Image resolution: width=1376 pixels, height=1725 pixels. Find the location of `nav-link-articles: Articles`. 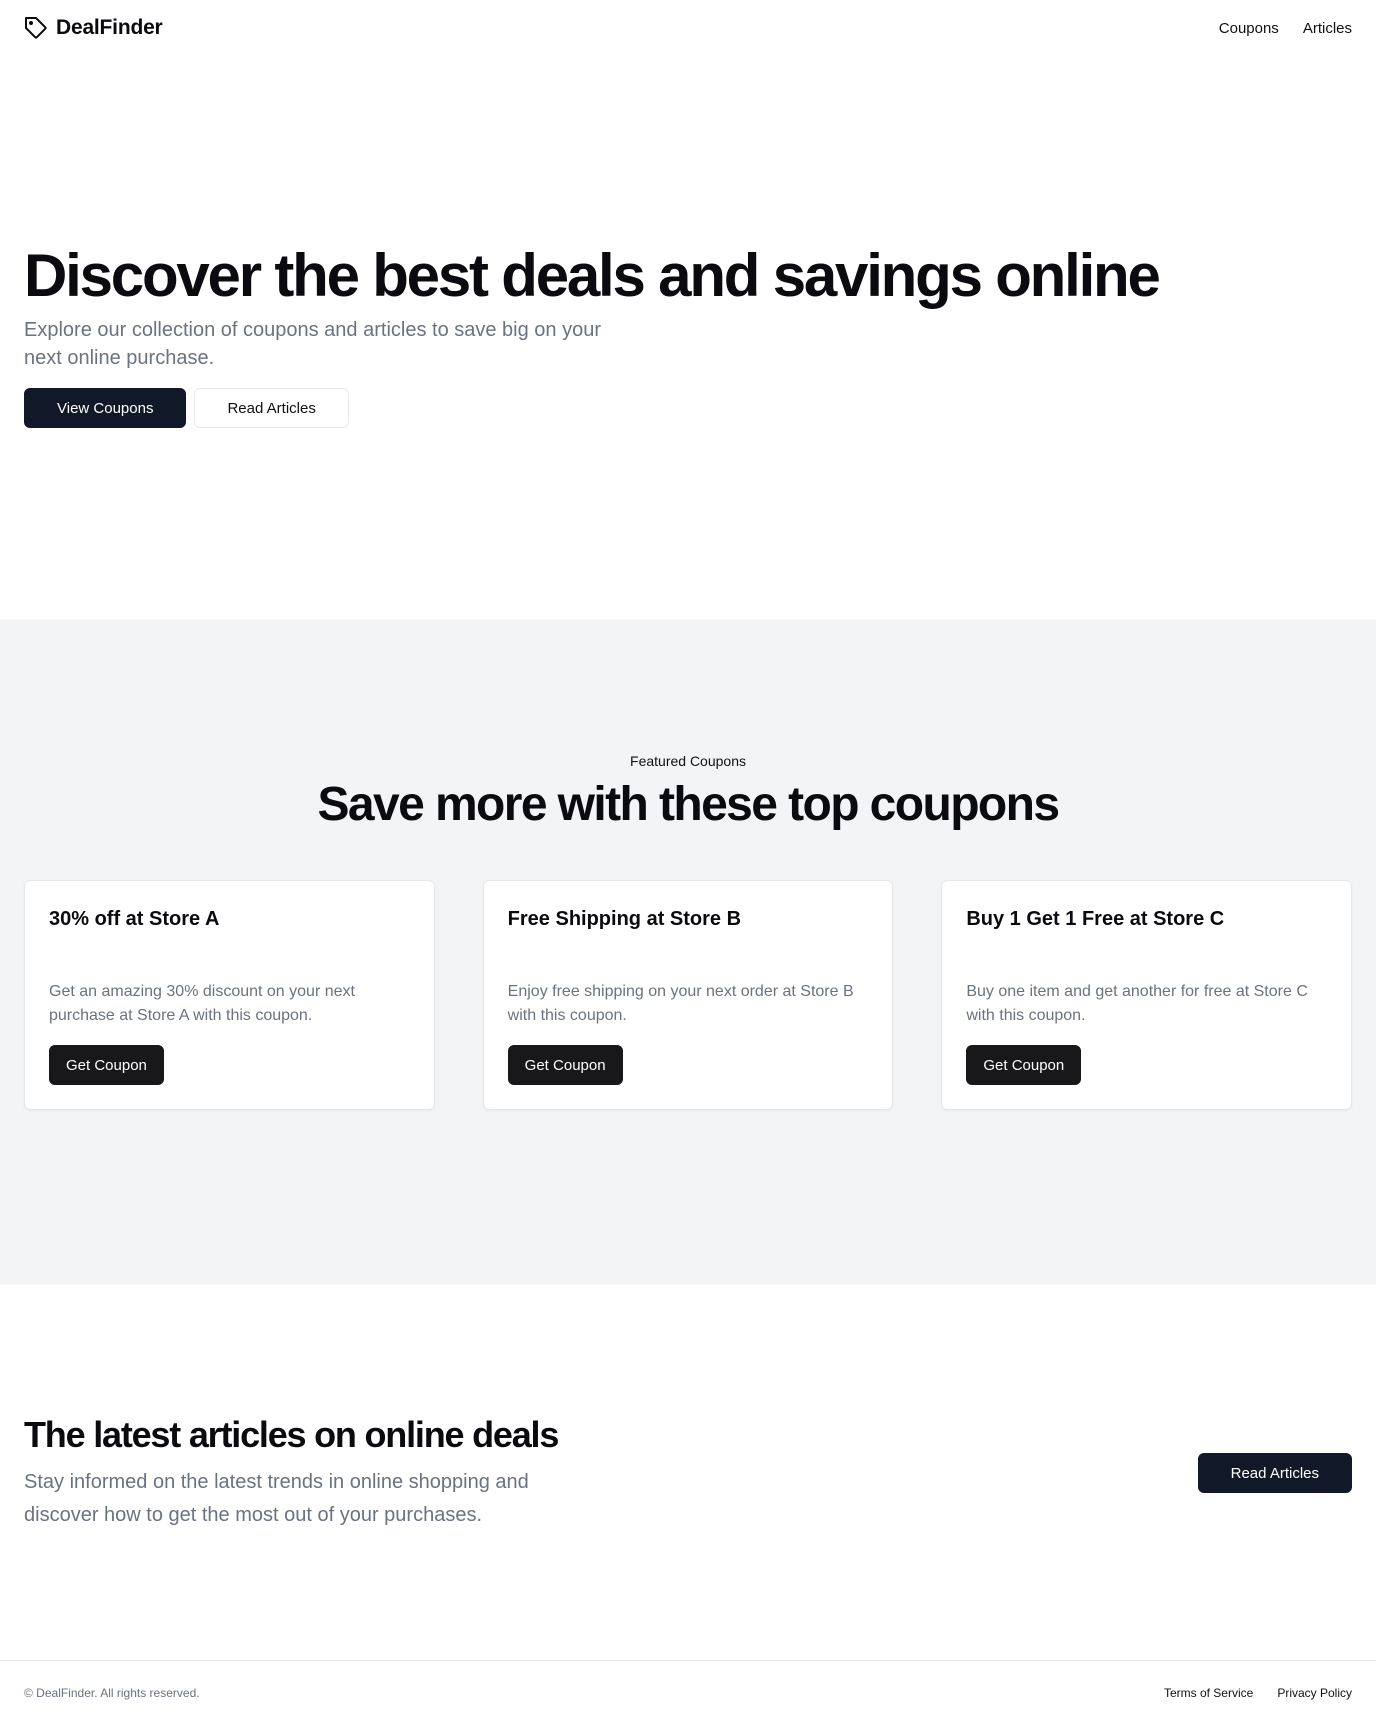

nav-link-articles: Articles is located at coordinates (1327, 28).